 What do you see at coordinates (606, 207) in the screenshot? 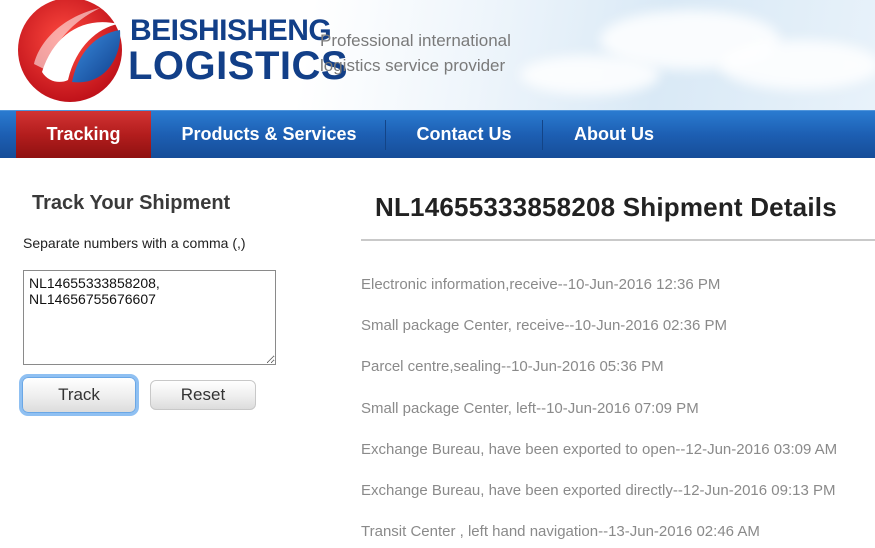
I see `shipment-details-title: NL14655333858208 Shipment Details` at bounding box center [606, 207].